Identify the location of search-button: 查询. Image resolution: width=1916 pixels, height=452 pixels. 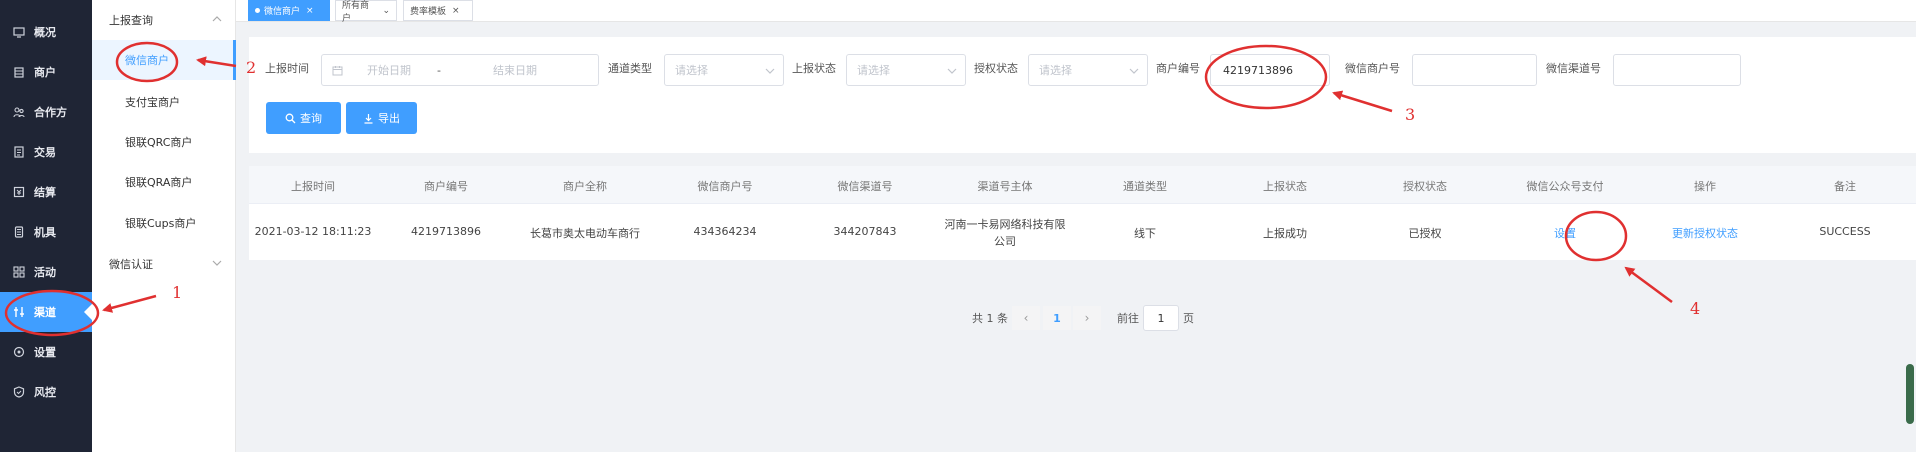
(303, 118).